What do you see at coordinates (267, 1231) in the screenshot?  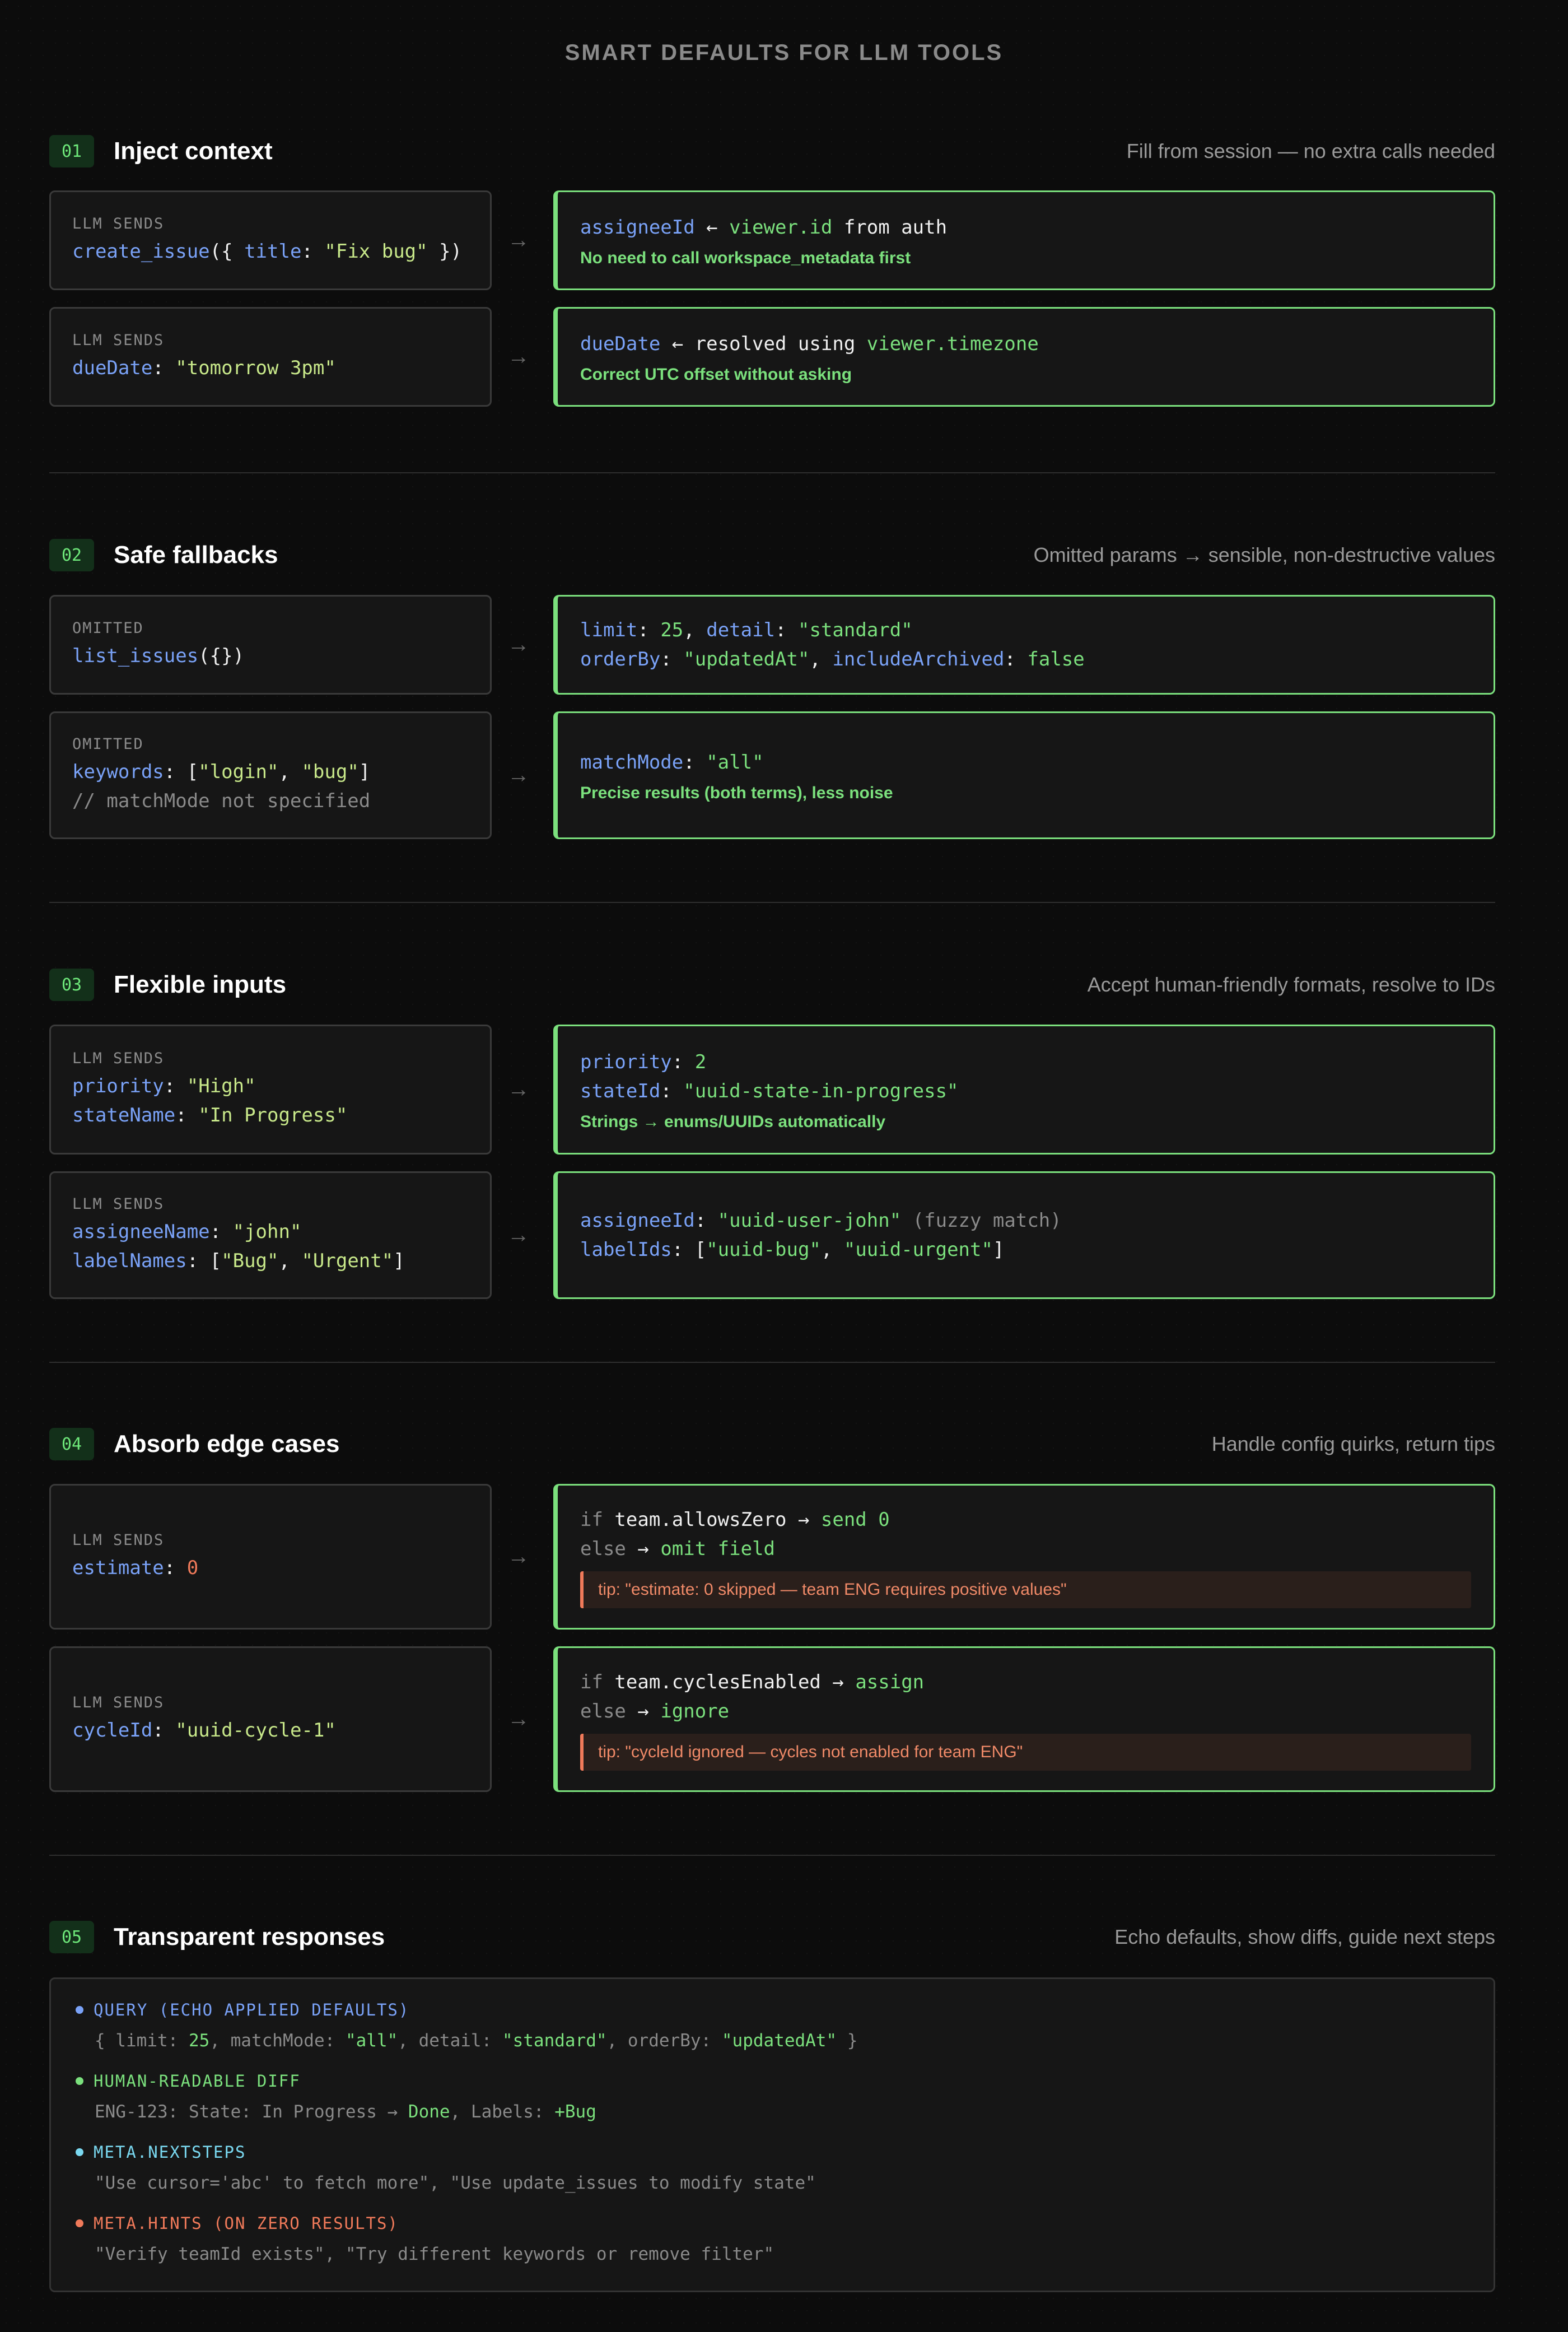 I see `code-token: "john"` at bounding box center [267, 1231].